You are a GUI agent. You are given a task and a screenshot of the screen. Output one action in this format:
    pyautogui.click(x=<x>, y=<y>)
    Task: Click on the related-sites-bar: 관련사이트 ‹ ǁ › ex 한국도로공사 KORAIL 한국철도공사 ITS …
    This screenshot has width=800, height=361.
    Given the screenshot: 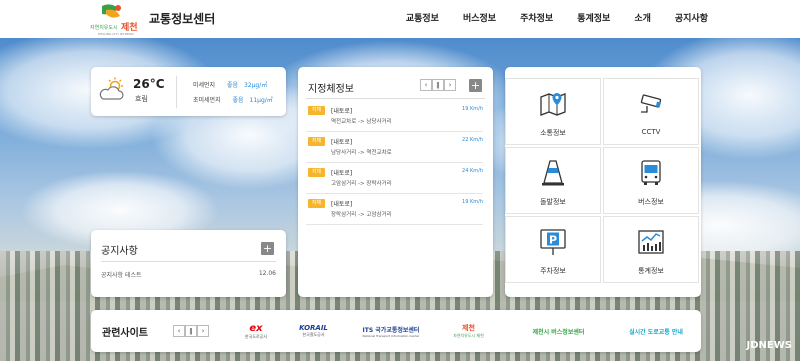 What is the action you would take?
    pyautogui.click(x=396, y=331)
    